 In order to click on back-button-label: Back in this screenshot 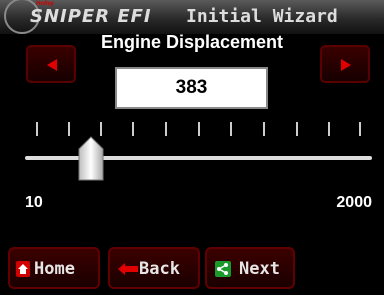, I will do `click(159, 269)`.